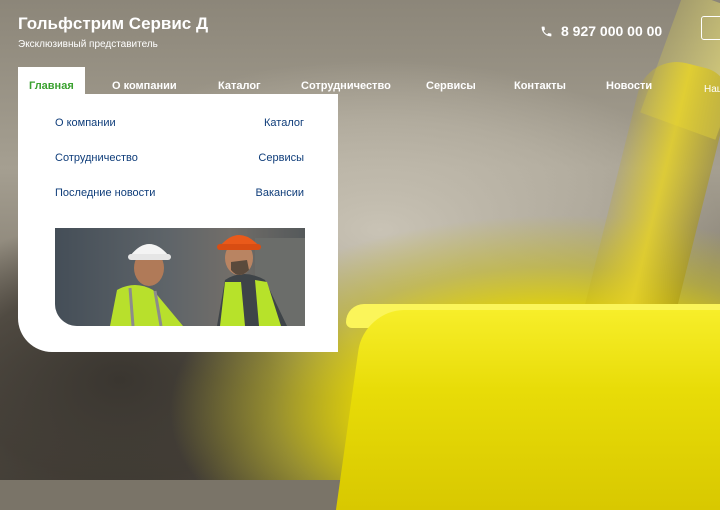  What do you see at coordinates (546, 31) in the screenshot?
I see `phone-icon` at bounding box center [546, 31].